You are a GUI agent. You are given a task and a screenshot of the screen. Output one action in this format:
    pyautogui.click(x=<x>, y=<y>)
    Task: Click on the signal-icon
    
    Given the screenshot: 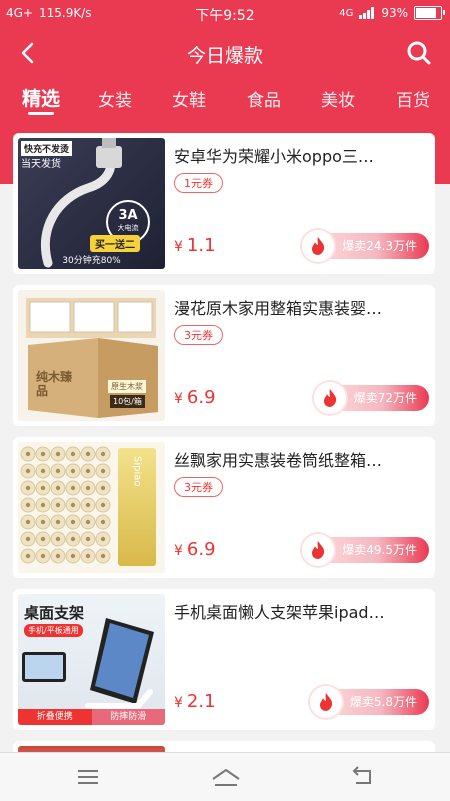 What is the action you would take?
    pyautogui.click(x=367, y=13)
    